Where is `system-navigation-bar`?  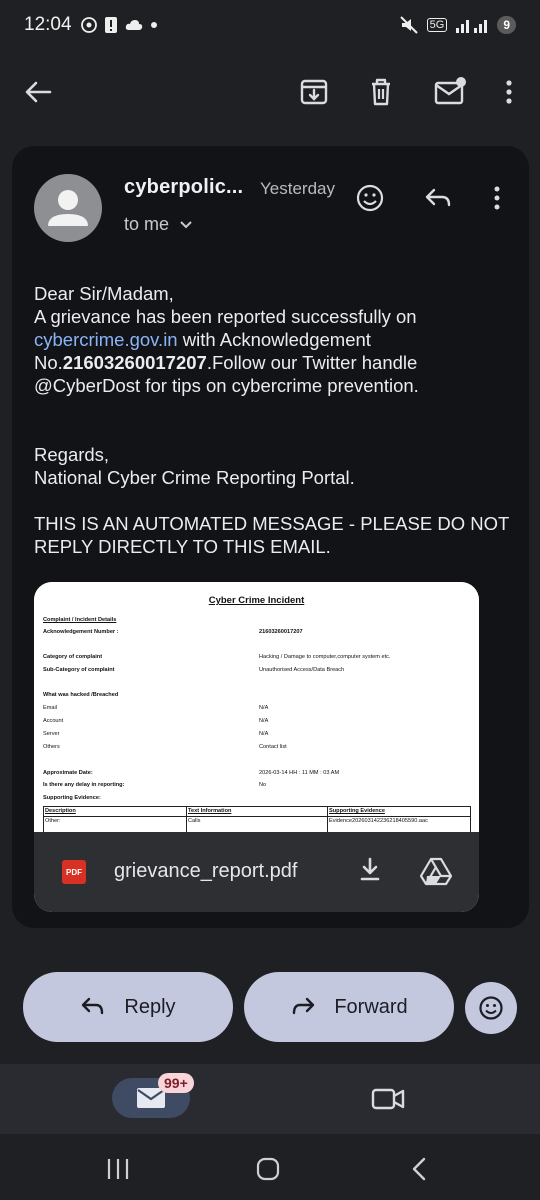
system-navigation-bar is located at coordinates (270, 1167).